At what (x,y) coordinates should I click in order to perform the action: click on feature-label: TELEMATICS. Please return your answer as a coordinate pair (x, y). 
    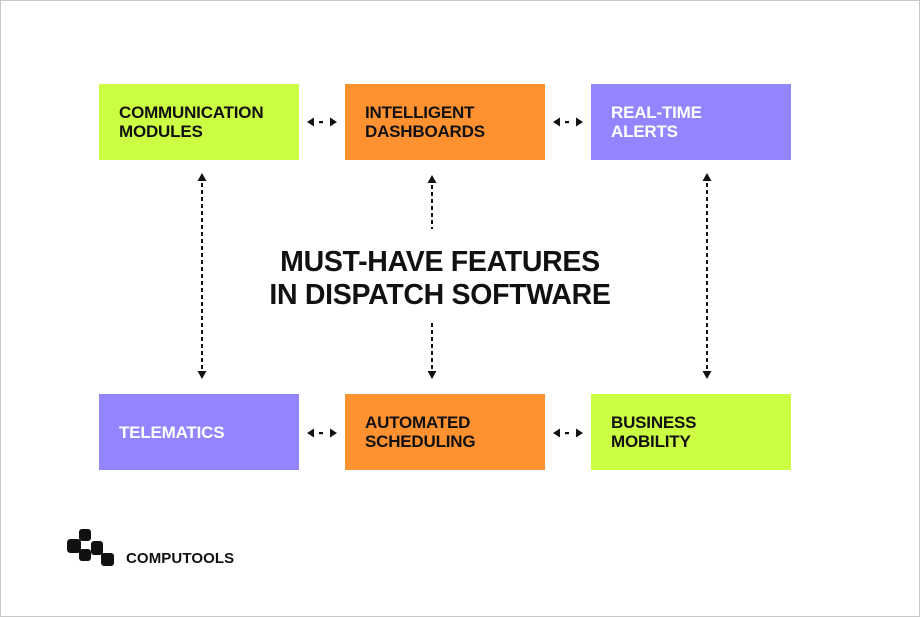
    Looking at the image, I should click on (172, 432).